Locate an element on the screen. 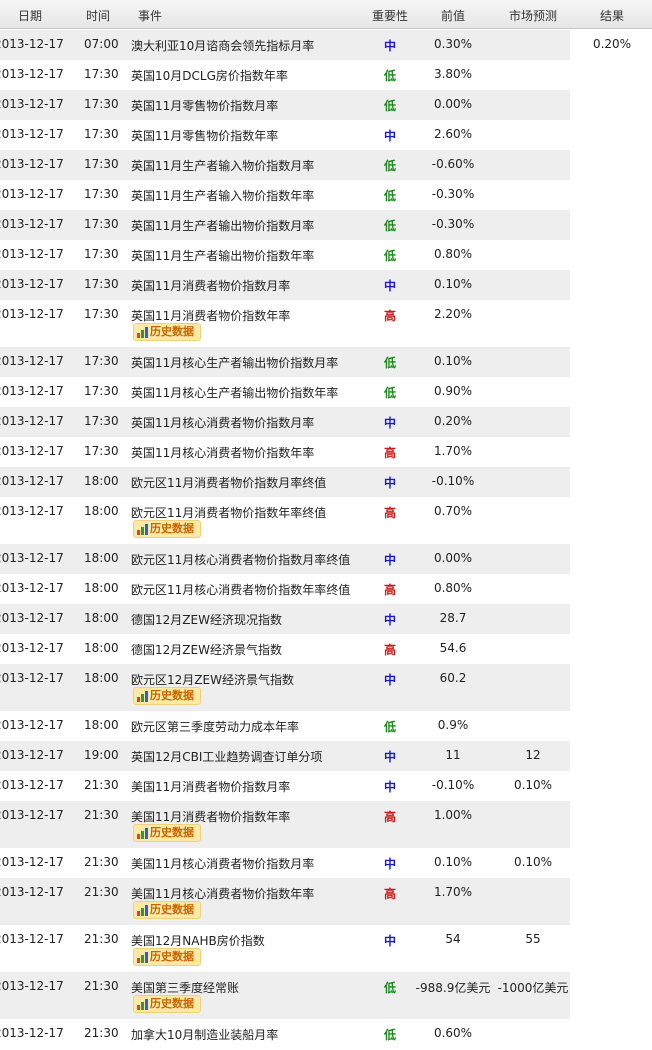  header-result: 结果 is located at coordinates (611, 16).